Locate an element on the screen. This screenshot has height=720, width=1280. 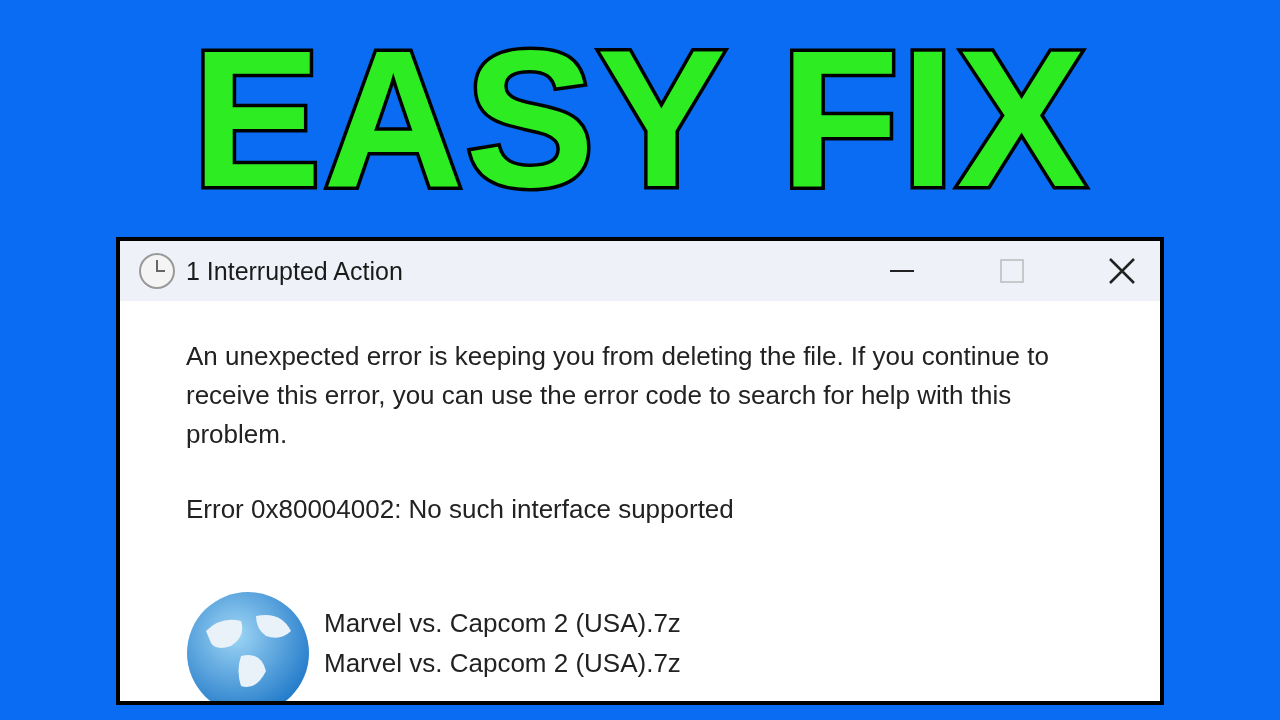
clock-icon is located at coordinates (157, 271).